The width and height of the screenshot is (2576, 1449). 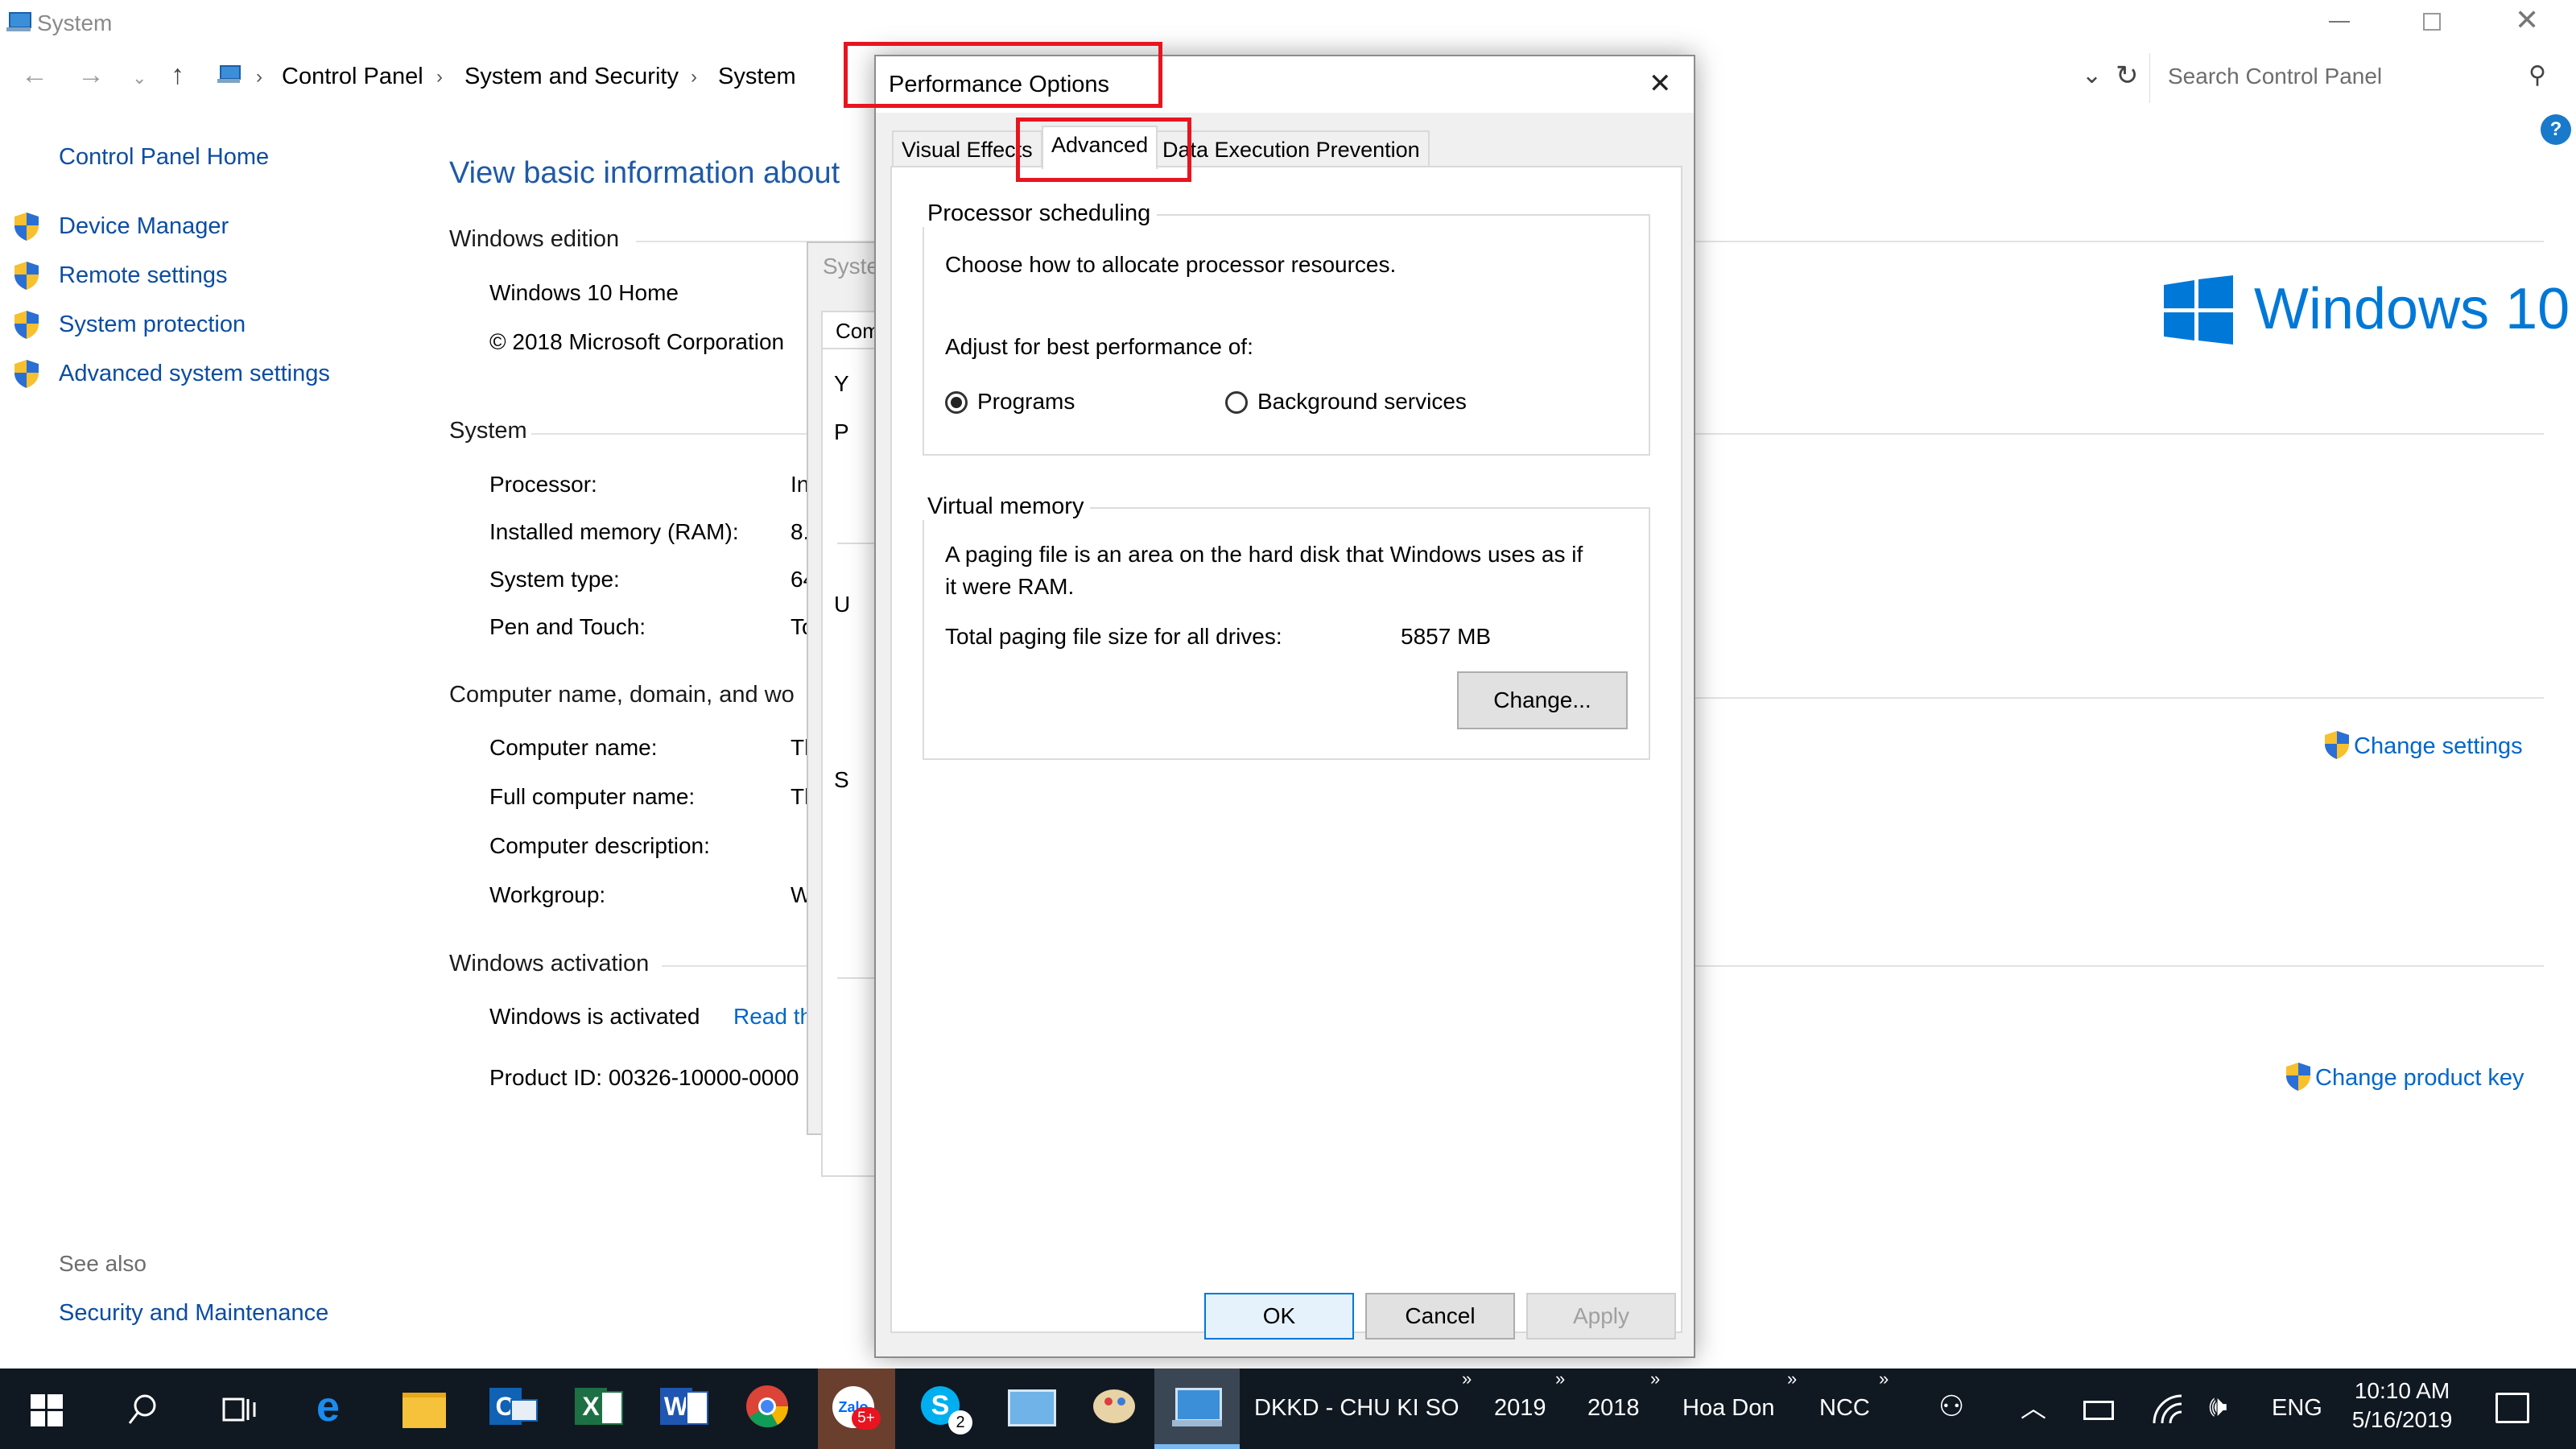 What do you see at coordinates (143, 275) in the screenshot?
I see `sidebar-item-label: Remote settings` at bounding box center [143, 275].